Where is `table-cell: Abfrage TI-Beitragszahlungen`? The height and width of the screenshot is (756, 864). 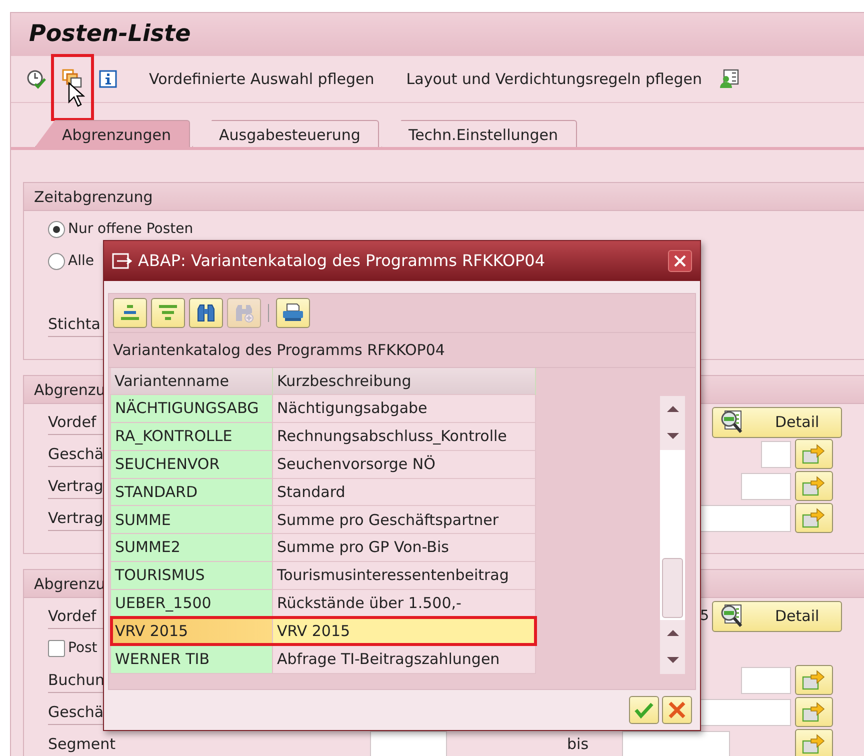 table-cell: Abfrage TI-Beitragszahlungen is located at coordinates (404, 659).